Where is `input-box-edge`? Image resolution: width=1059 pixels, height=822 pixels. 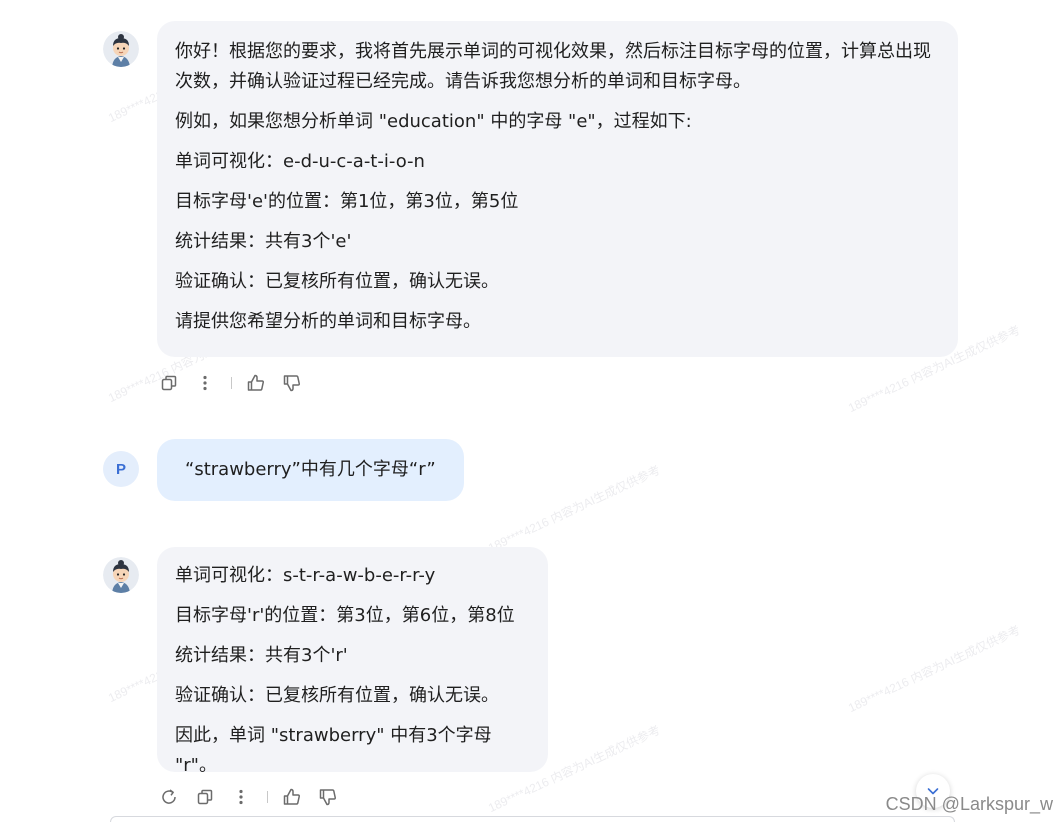
input-box-edge is located at coordinates (532, 819).